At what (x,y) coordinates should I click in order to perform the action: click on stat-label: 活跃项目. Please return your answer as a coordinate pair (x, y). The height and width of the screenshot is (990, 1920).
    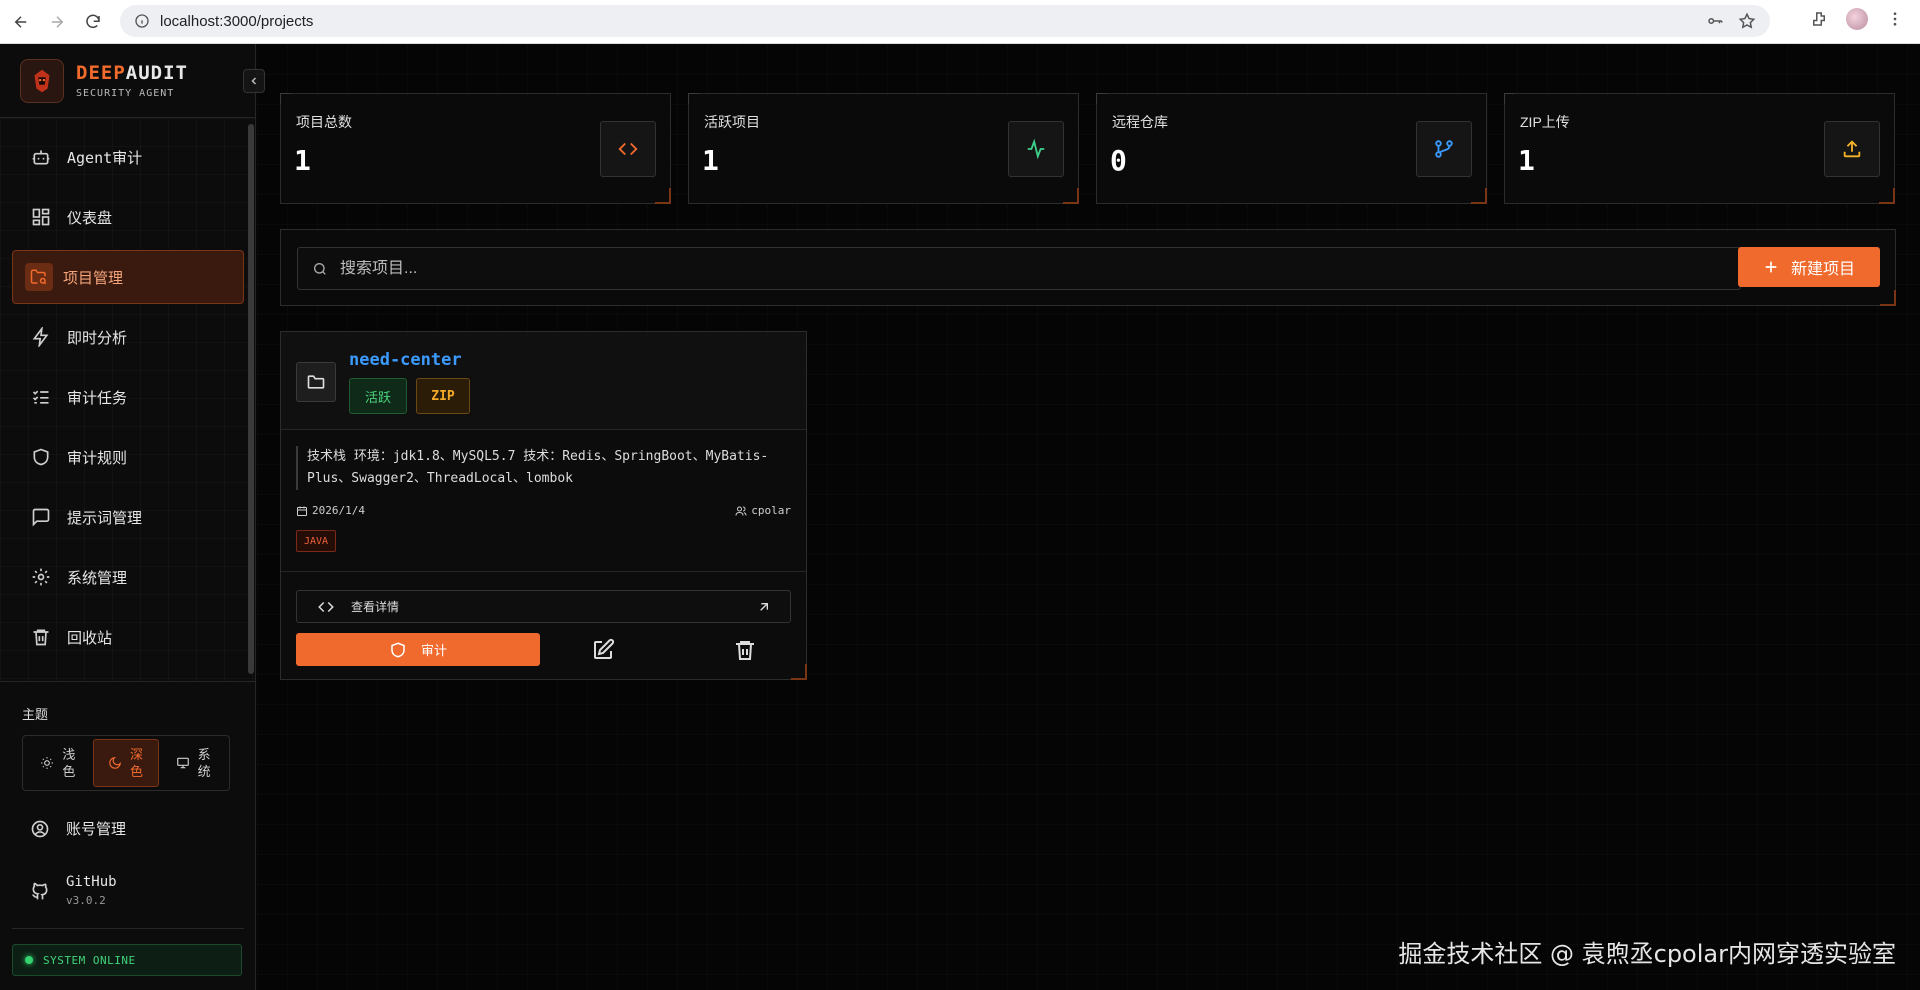
    Looking at the image, I should click on (732, 122).